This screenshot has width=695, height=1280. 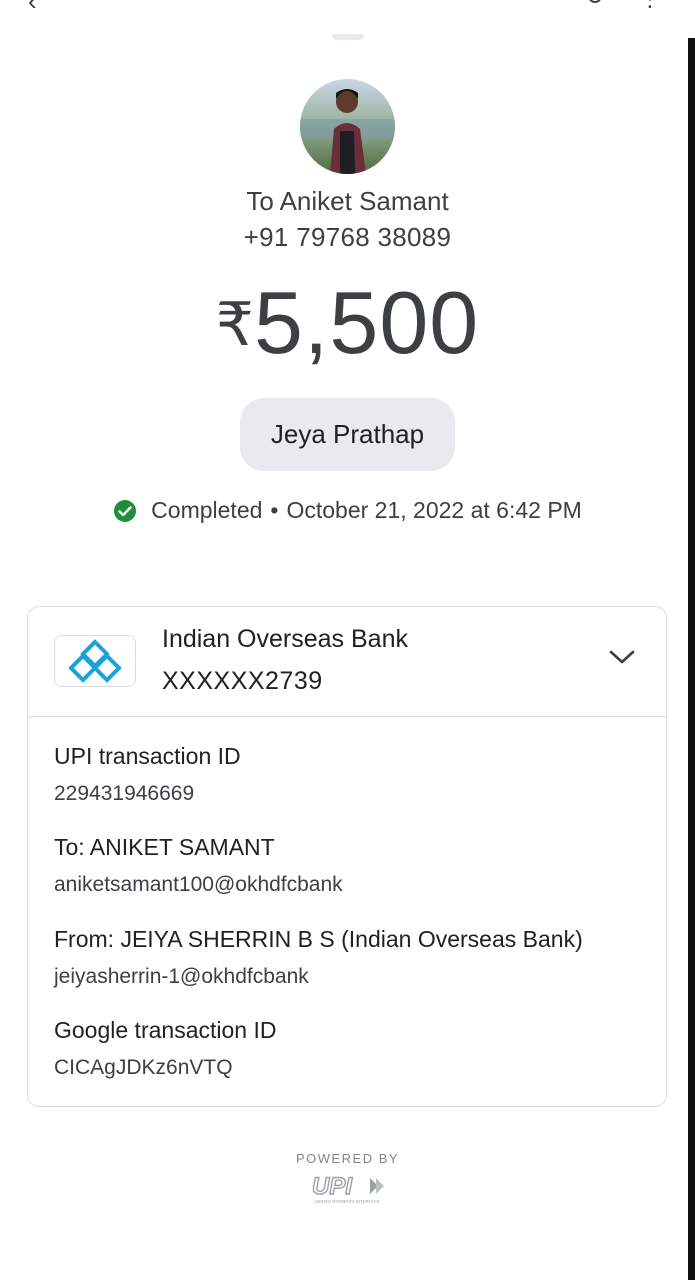 I want to click on upi-logo-text: UPI, so click(x=332, y=1186).